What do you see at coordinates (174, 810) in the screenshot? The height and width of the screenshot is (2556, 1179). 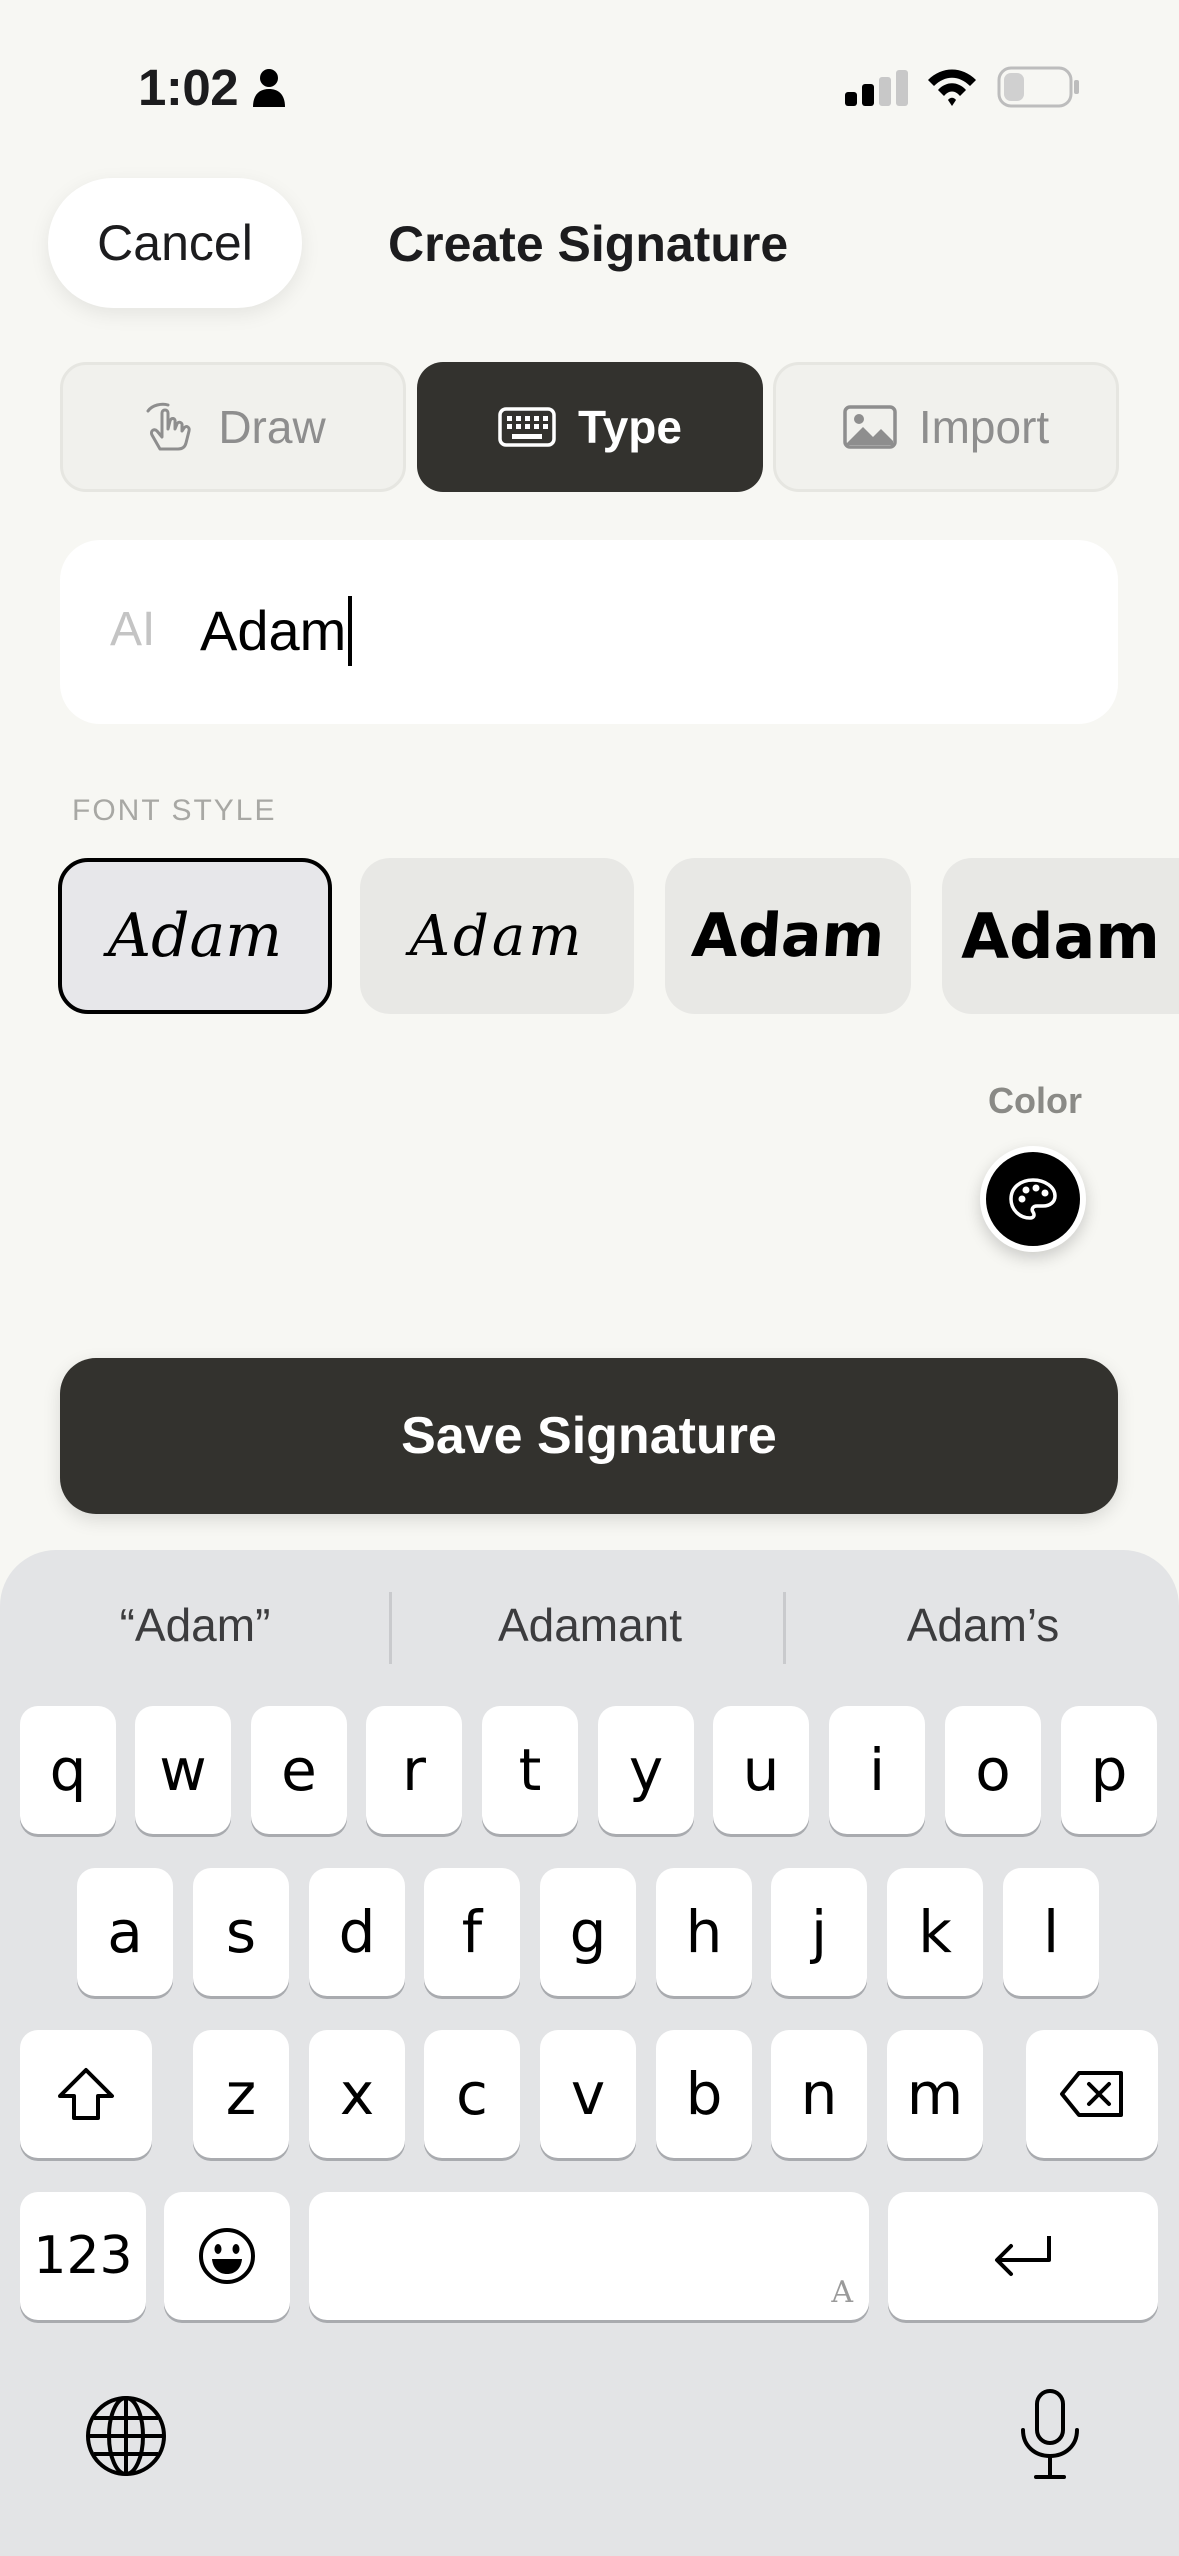 I see `font-style-label: FONT STYLE` at bounding box center [174, 810].